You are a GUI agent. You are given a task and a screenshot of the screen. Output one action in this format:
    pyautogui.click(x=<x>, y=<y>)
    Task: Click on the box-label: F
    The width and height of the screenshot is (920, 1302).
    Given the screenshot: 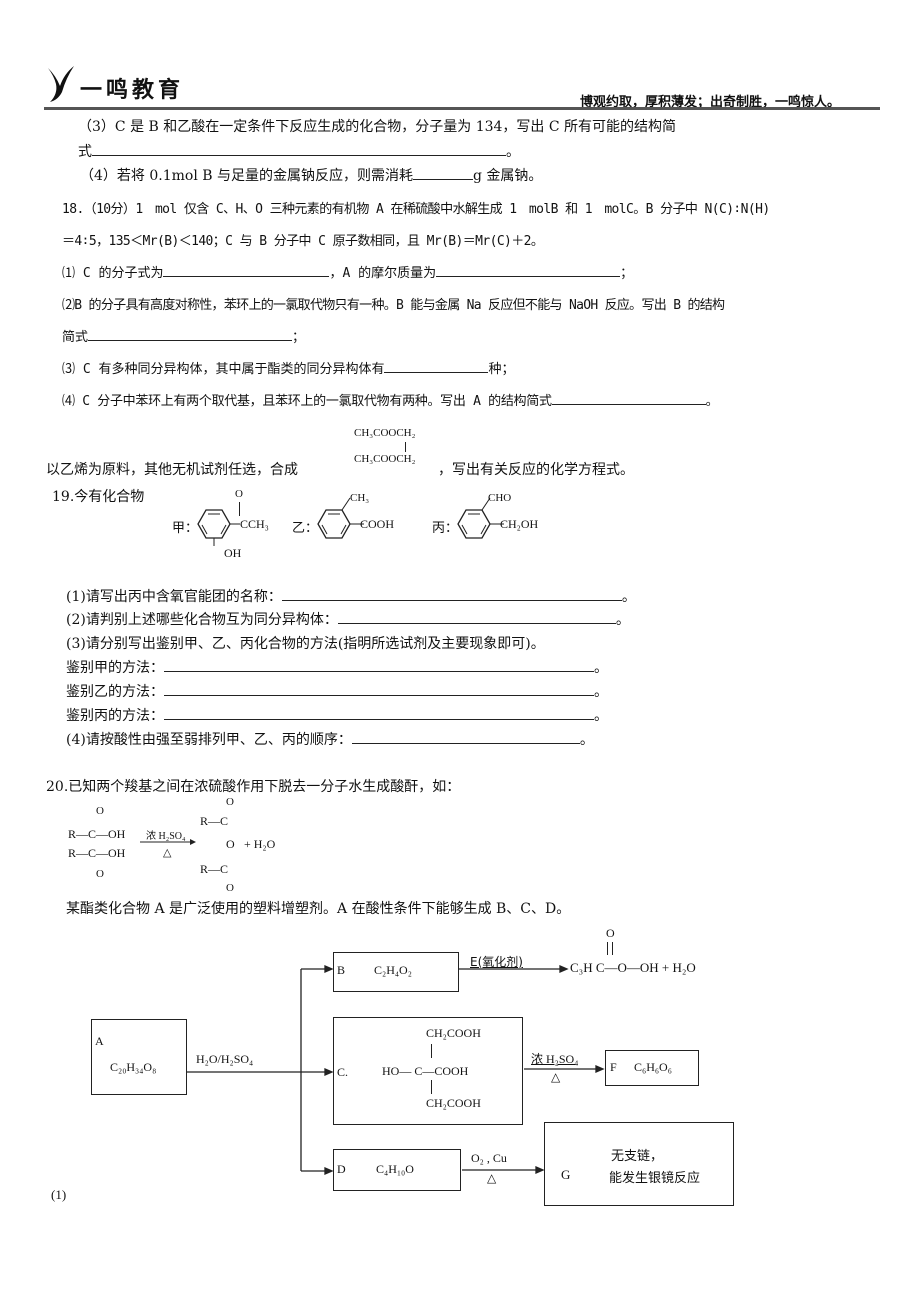 What is the action you would take?
    pyautogui.click(x=613, y=1067)
    